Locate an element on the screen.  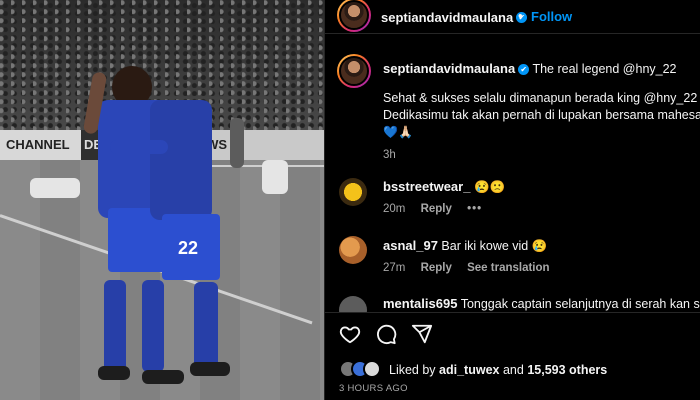
liker-avatar is located at coordinates (372, 369).